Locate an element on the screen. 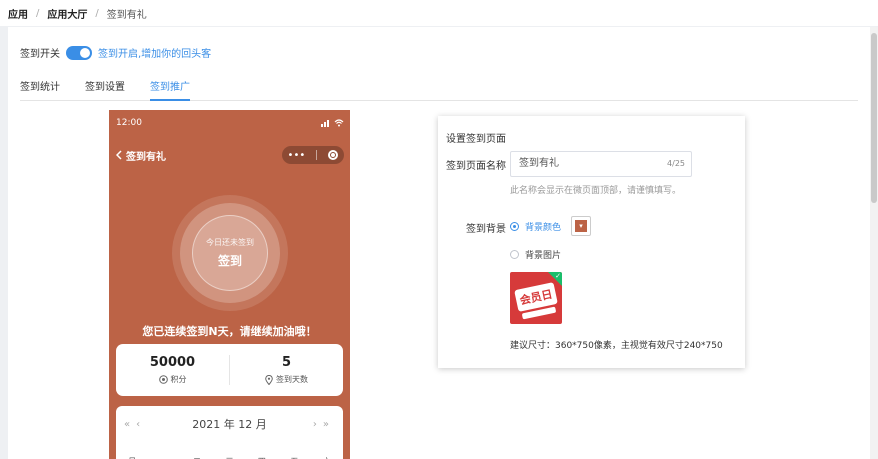 The height and width of the screenshot is (459, 878). calendar-header: «‹ 2021 年 12 月 ›» is located at coordinates (229, 424).